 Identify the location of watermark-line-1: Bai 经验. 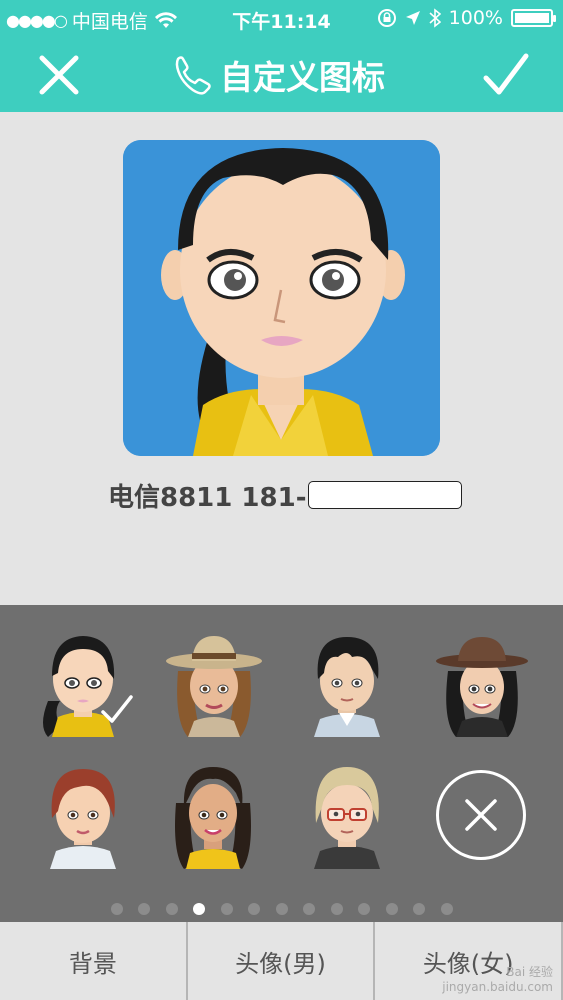
(529, 972).